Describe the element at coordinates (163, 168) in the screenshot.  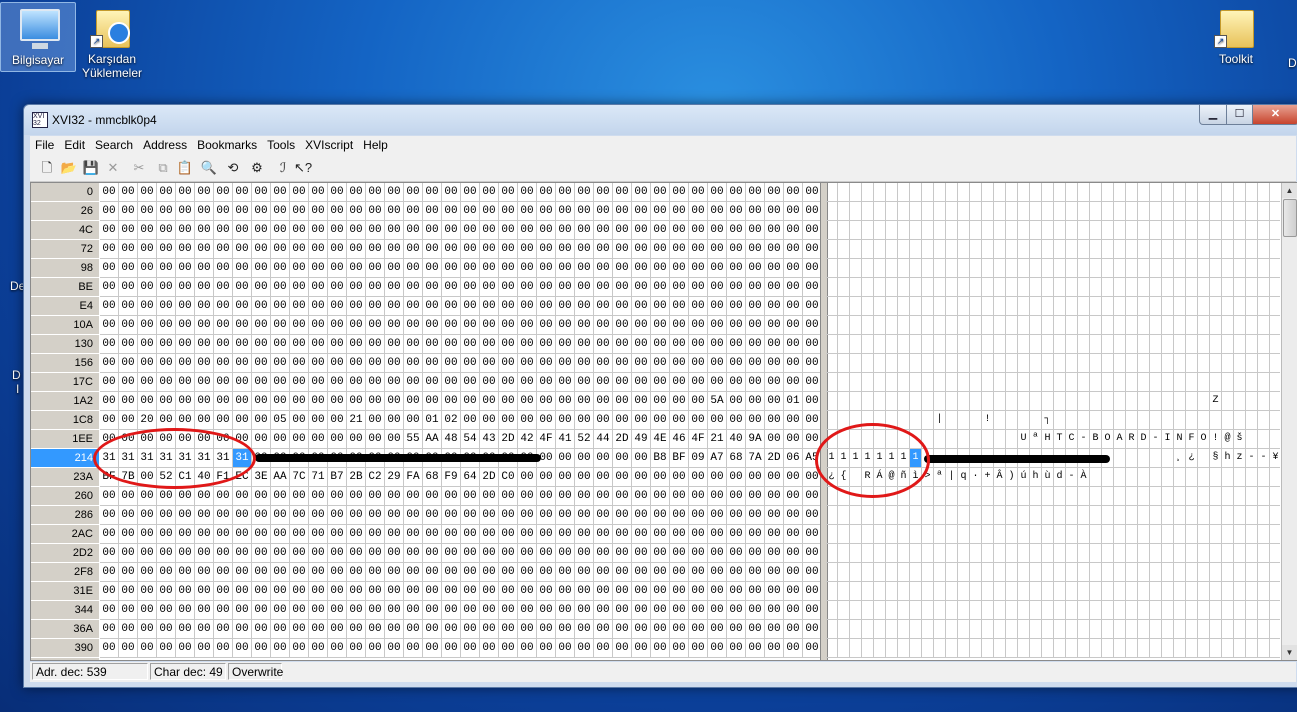
I see `copy-icon: ⧉` at that location.